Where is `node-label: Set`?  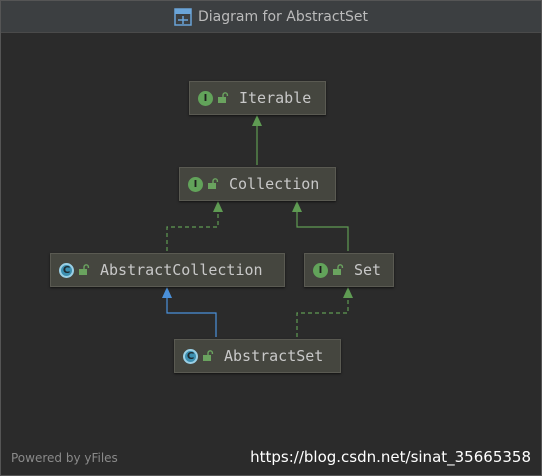 node-label: Set is located at coordinates (368, 270).